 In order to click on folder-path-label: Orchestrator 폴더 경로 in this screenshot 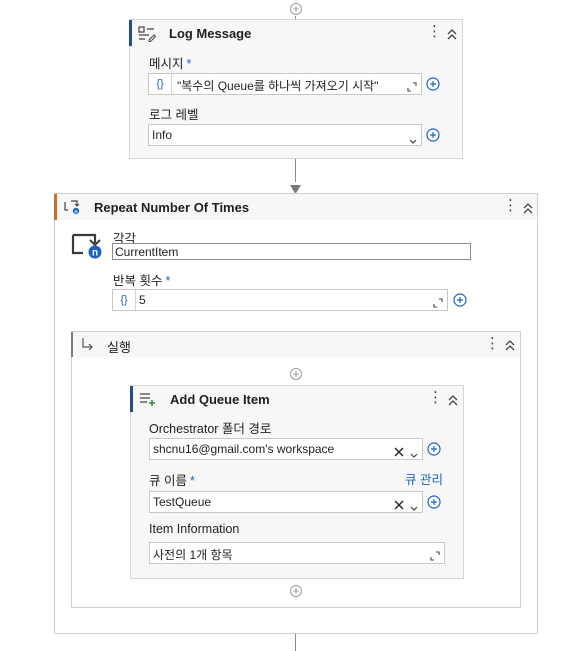, I will do `click(210, 429)`.